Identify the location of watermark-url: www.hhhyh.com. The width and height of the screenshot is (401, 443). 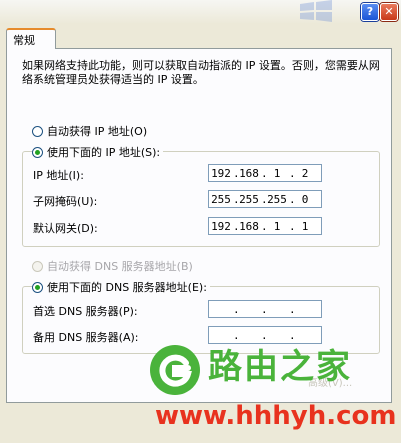
(276, 416).